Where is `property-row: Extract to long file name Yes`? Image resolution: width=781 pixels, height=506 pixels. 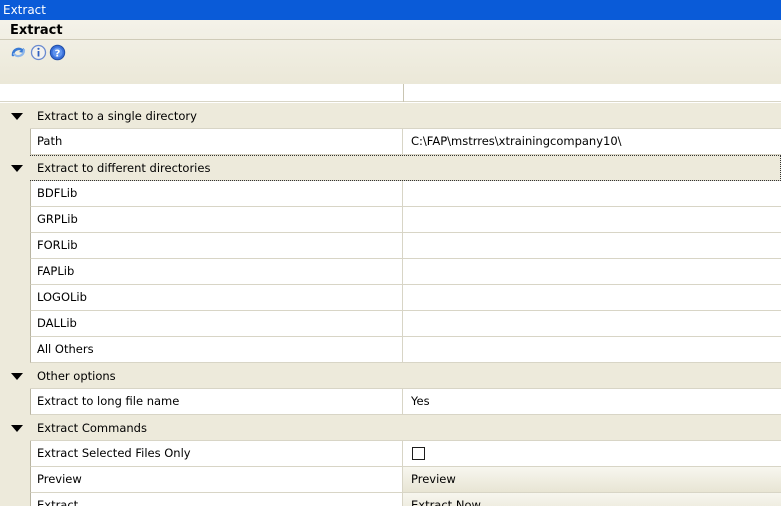
property-row: Extract to long file name Yes is located at coordinates (390, 402).